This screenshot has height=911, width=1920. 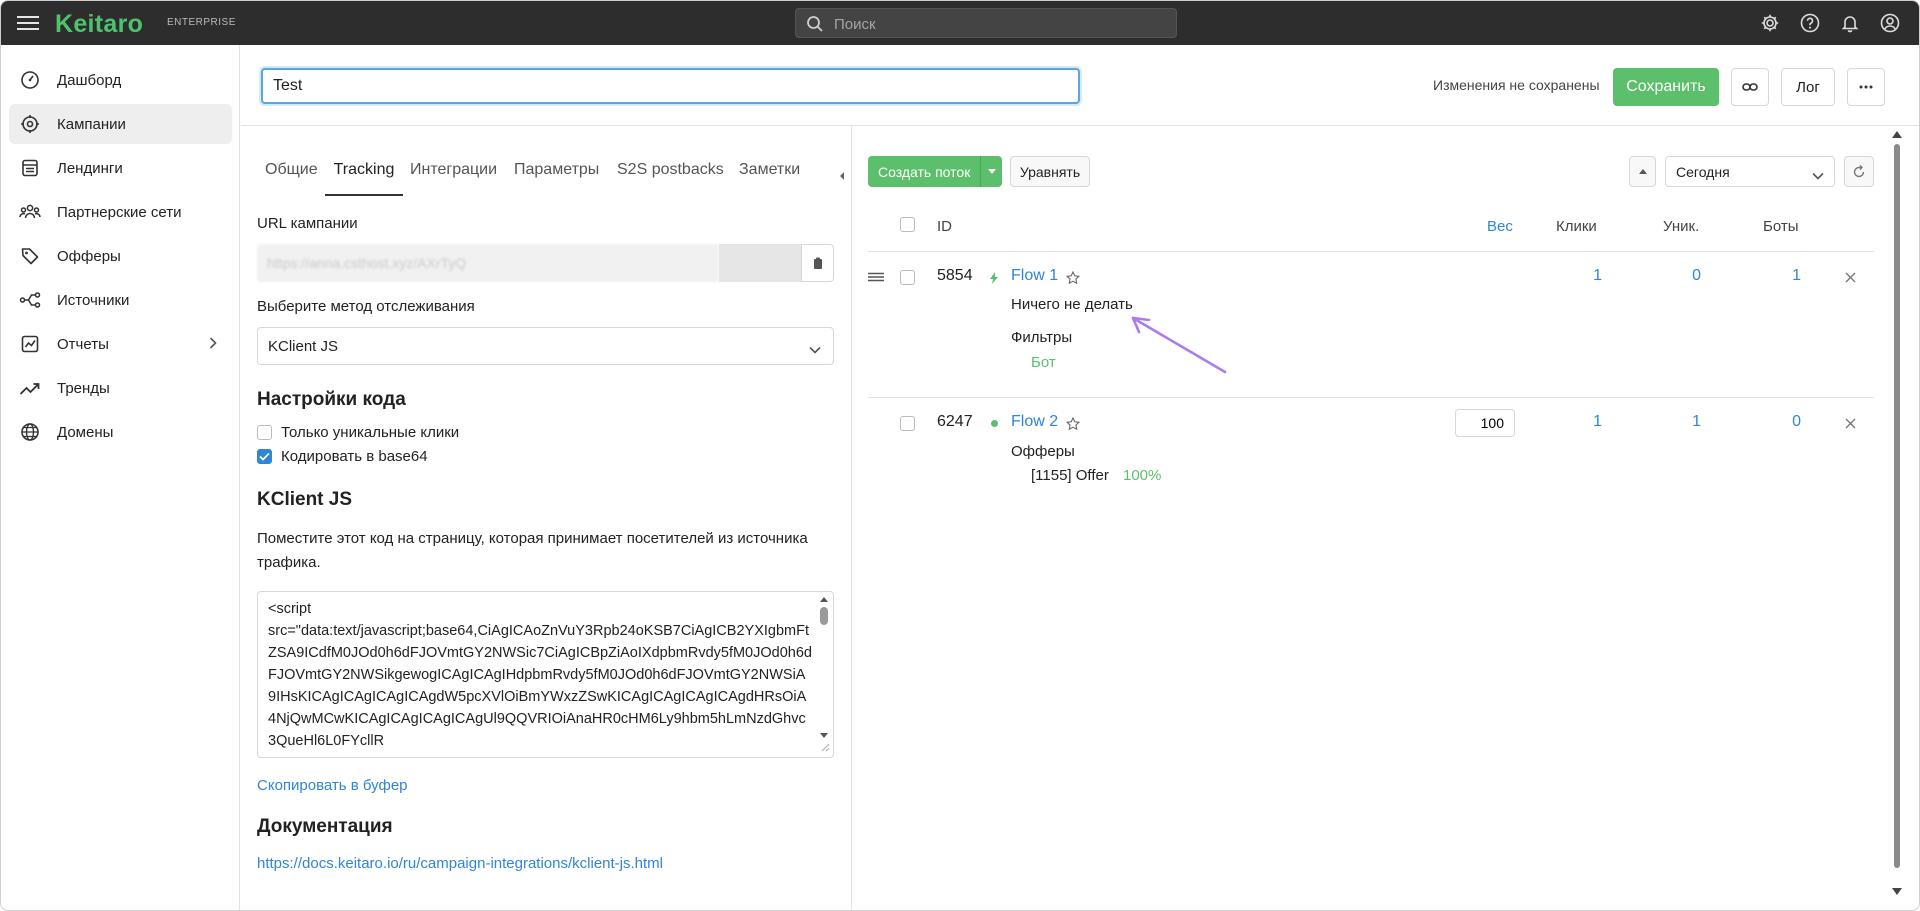 What do you see at coordinates (1810, 23) in the screenshot?
I see `help-icon` at bounding box center [1810, 23].